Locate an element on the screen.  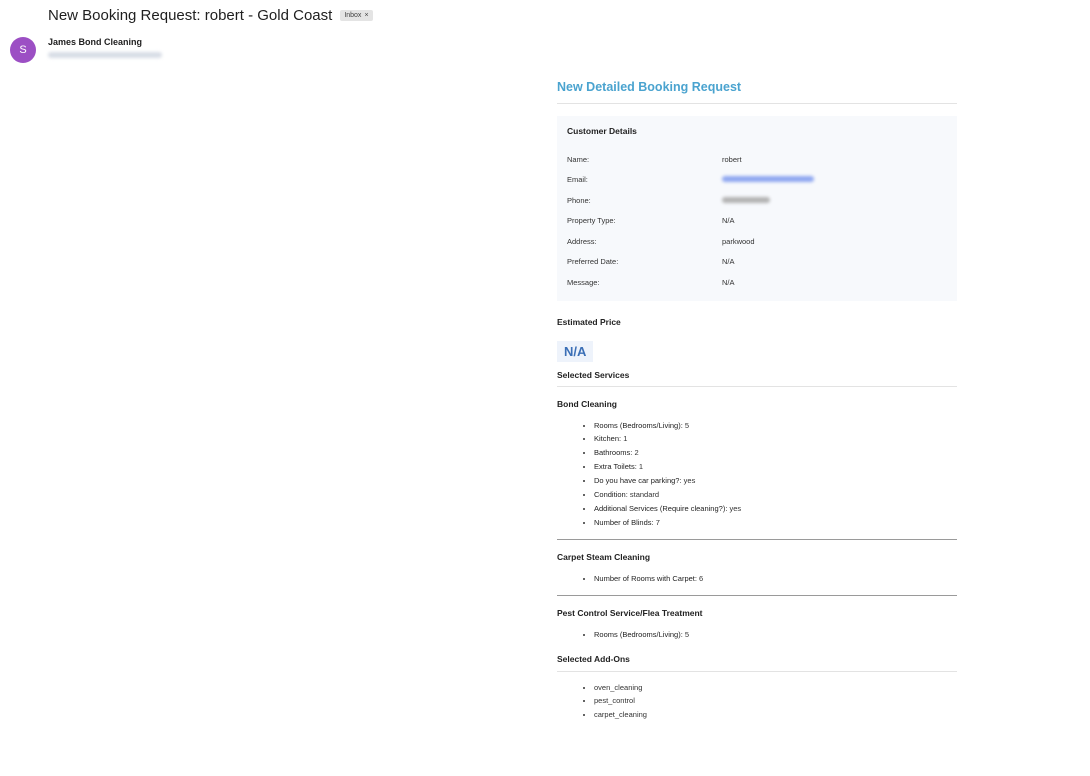
detail-label: Address: is located at coordinates (582, 241).